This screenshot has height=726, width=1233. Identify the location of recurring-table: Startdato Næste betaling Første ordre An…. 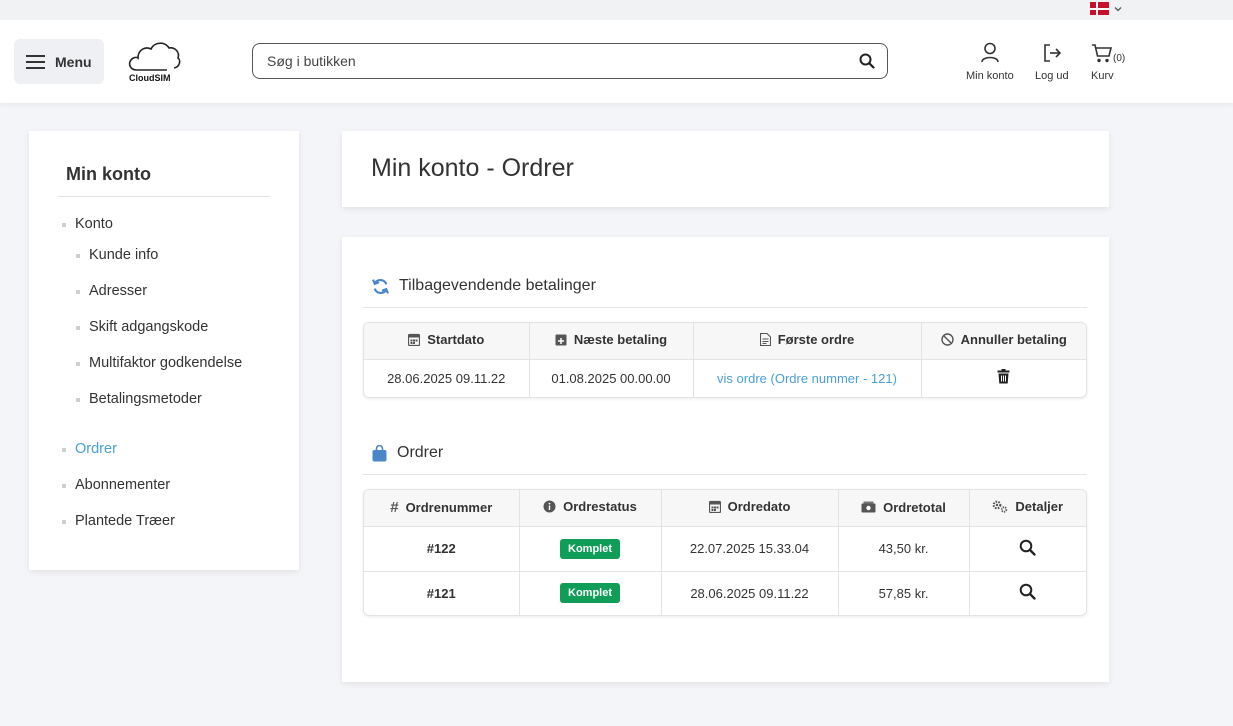
(725, 360).